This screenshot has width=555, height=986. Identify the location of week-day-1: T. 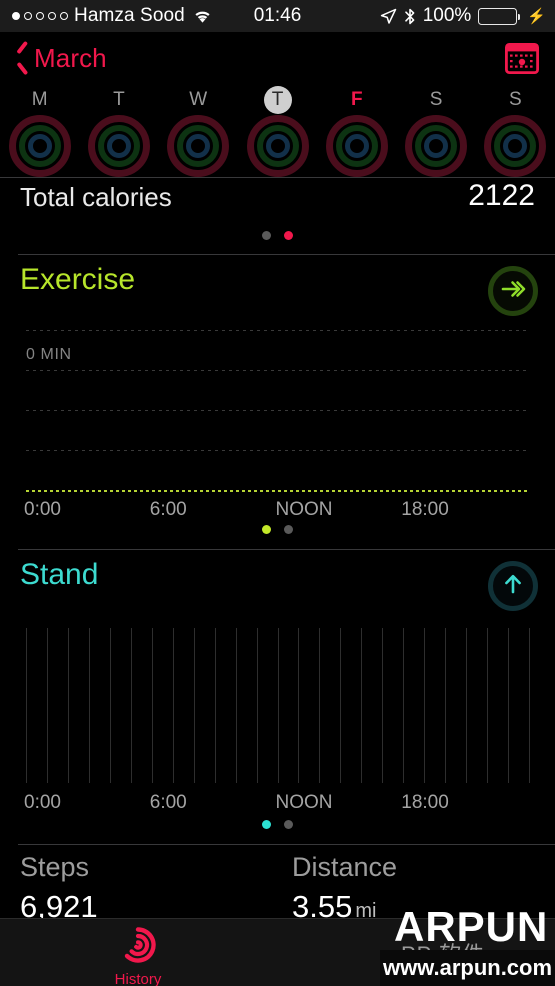
(119, 131).